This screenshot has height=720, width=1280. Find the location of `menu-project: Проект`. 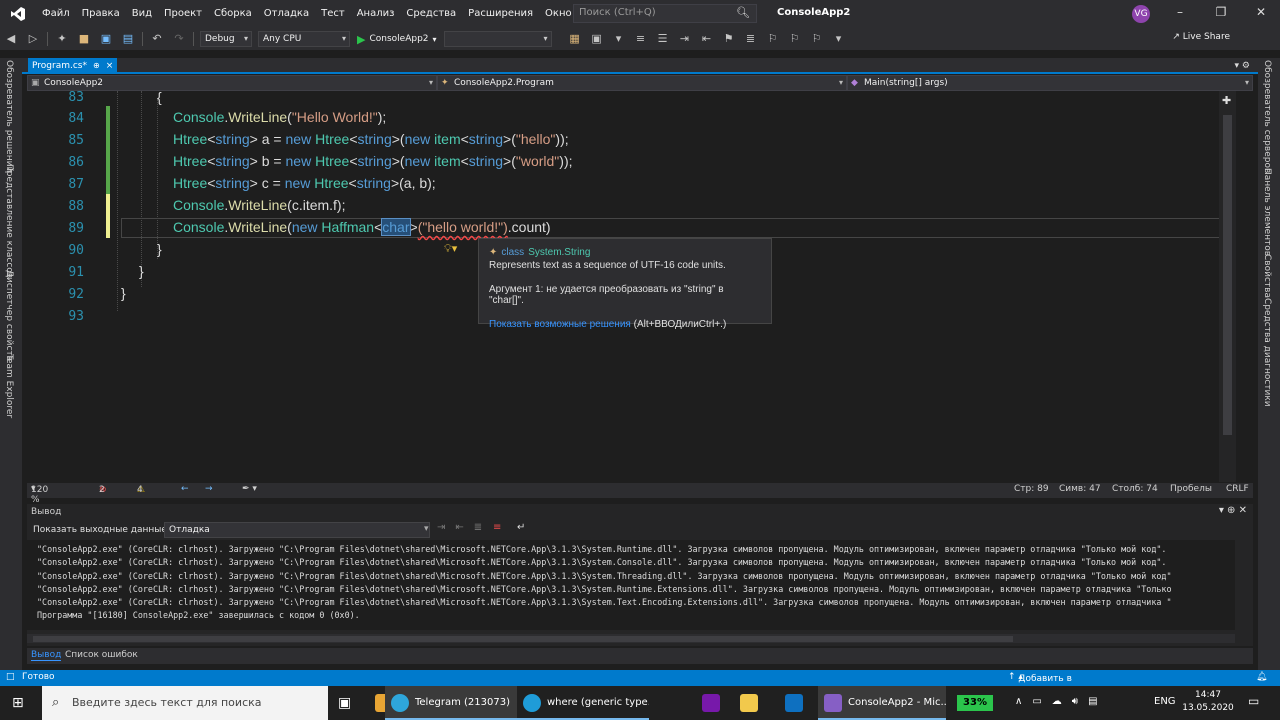

menu-project: Проект is located at coordinates (183, 14).